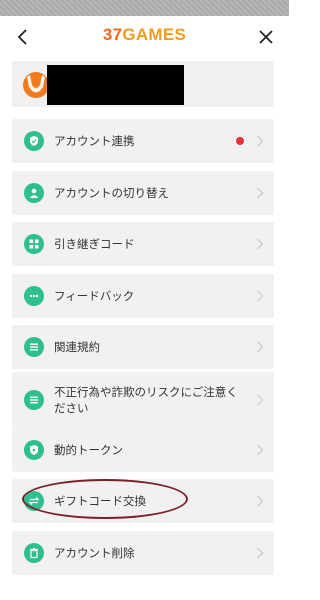 The width and height of the screenshot is (320, 600). I want to click on menu-item-feedback: フィードバック, so click(143, 296).